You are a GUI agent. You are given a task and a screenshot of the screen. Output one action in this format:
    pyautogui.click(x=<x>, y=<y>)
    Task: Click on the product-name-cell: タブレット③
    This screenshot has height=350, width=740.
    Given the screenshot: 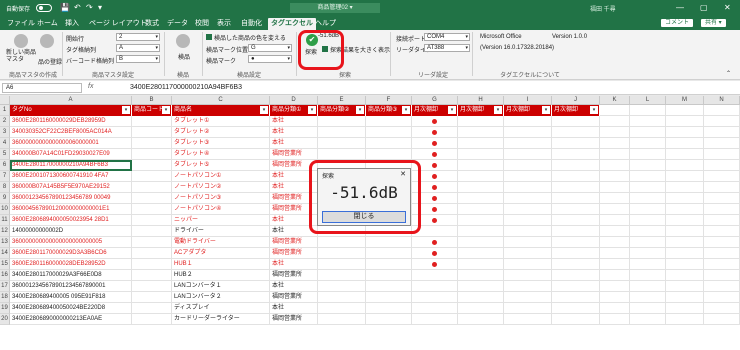 What is the action you would take?
    pyautogui.click(x=221, y=143)
    